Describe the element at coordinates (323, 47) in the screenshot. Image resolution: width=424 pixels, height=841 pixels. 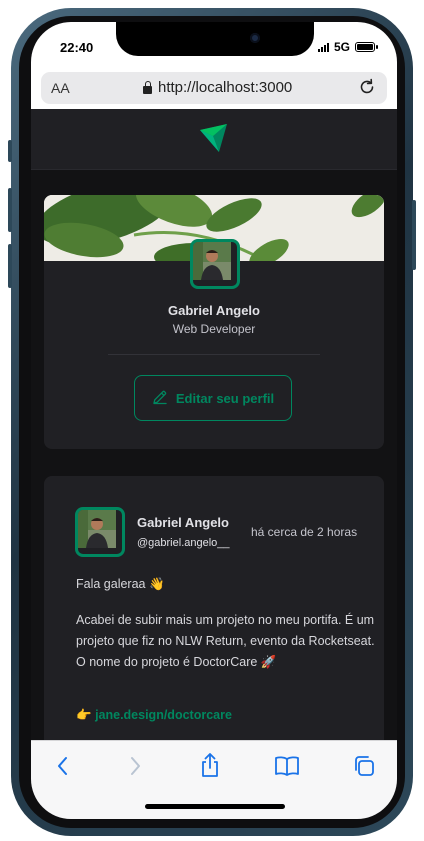
I see `signal-icon` at that location.